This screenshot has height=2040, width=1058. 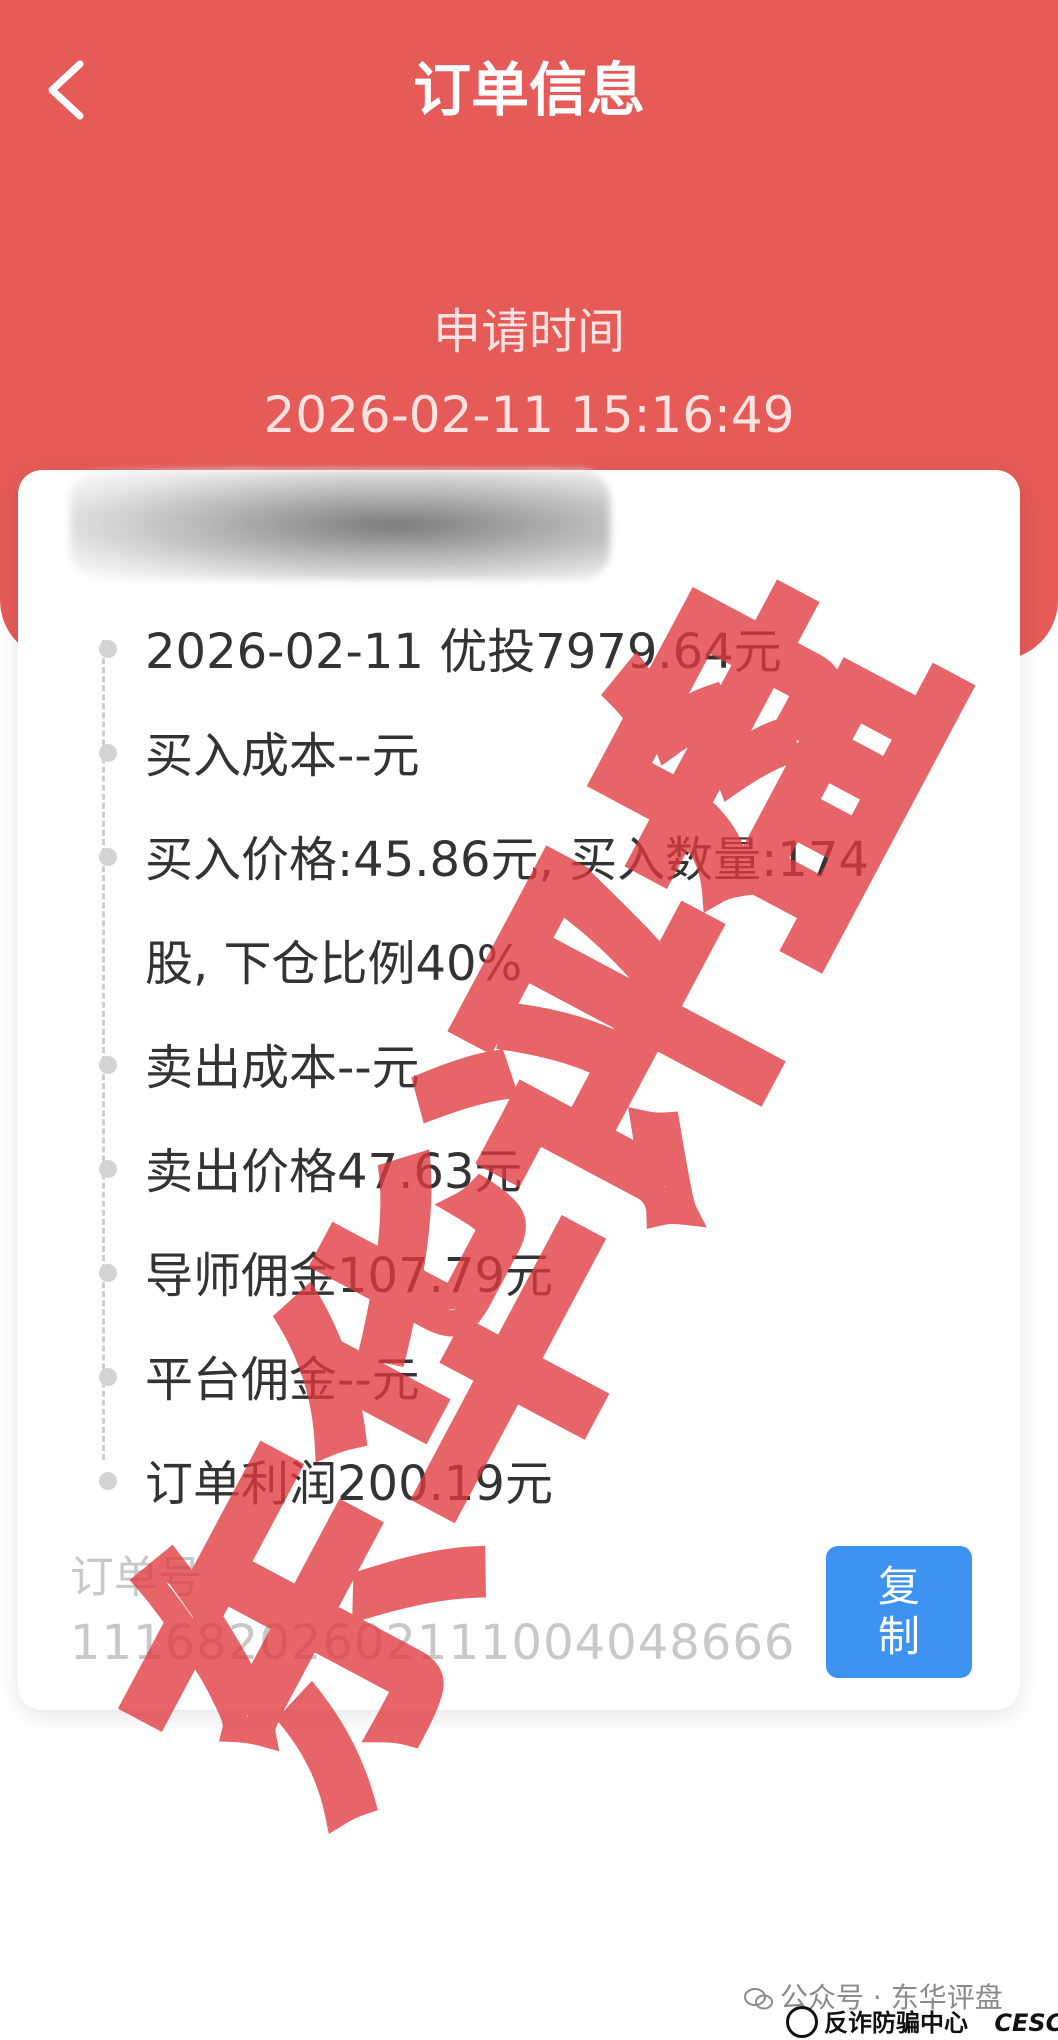 I want to click on order-number-label: 订单号, so click(x=136, y=1577).